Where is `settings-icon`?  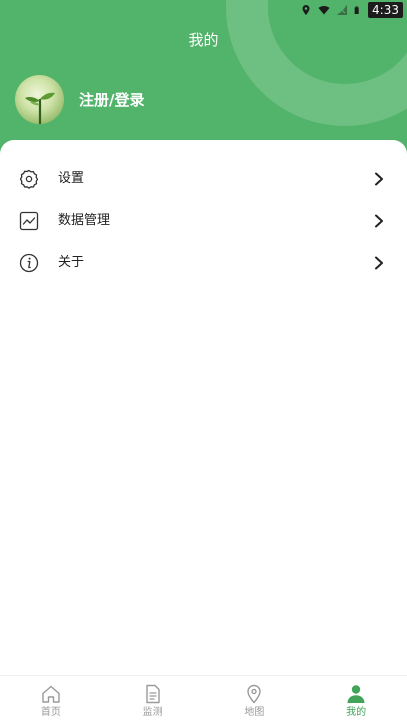 settings-icon is located at coordinates (29, 179).